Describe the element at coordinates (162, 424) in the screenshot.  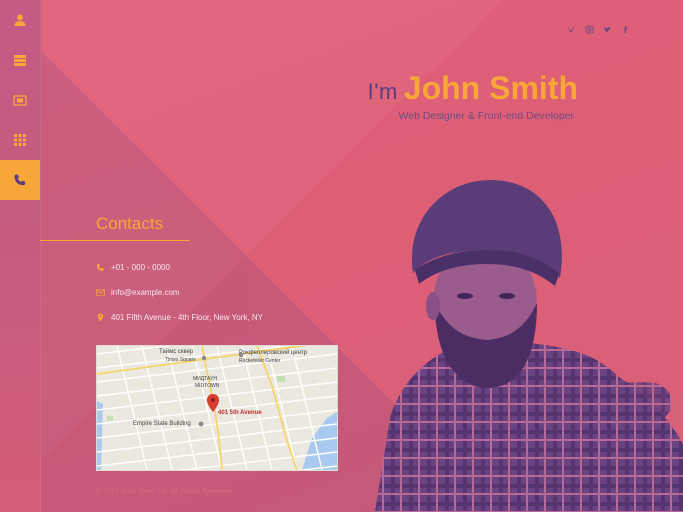
I see `map-label-empire: Empire State Building` at that location.